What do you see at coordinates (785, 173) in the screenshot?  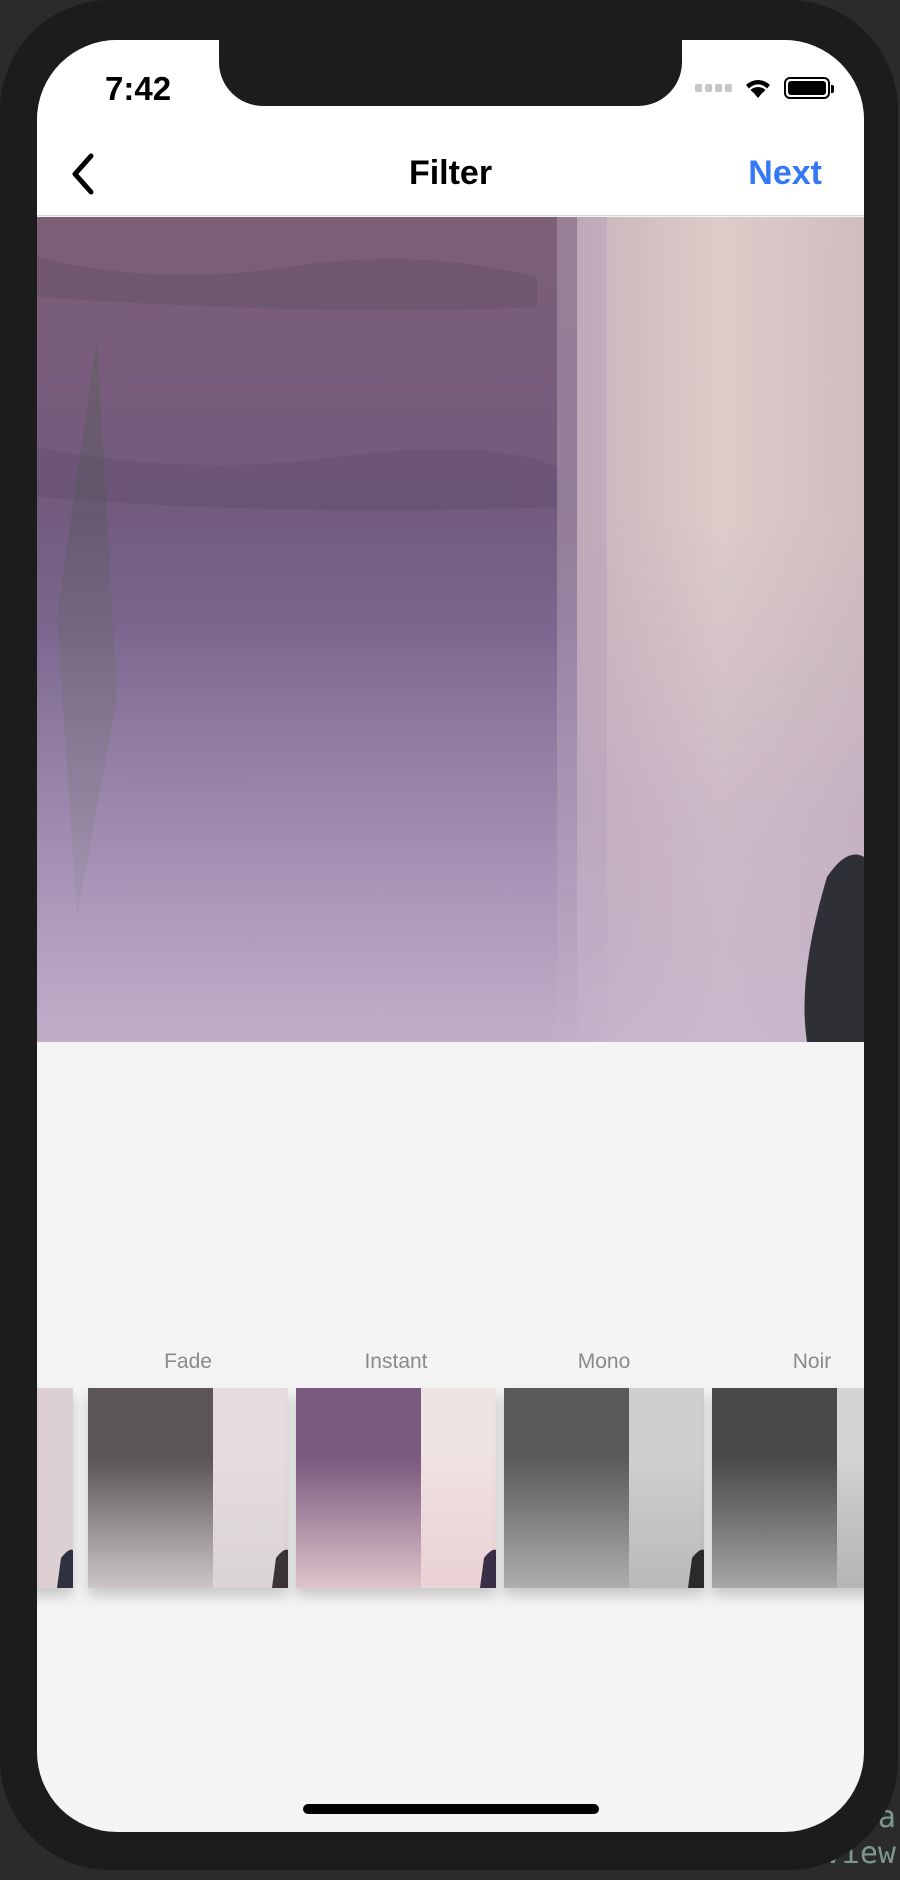 I see `next-button: Next` at bounding box center [785, 173].